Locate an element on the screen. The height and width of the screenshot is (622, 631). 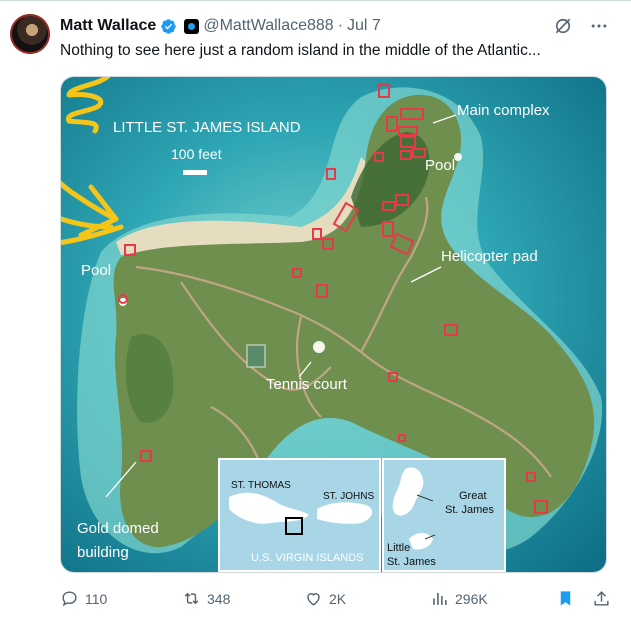
verified-badge-icon is located at coordinates (169, 26).